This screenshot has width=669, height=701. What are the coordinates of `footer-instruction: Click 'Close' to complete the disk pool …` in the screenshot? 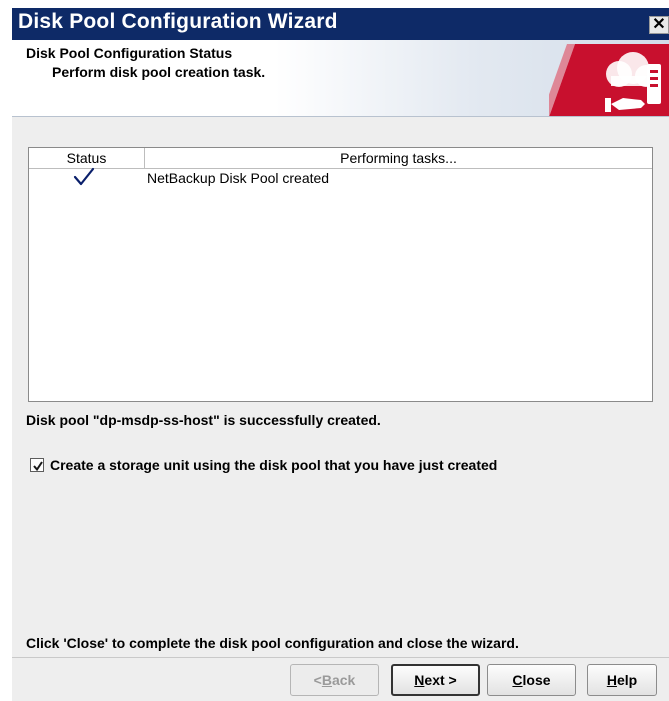 It's located at (272, 643).